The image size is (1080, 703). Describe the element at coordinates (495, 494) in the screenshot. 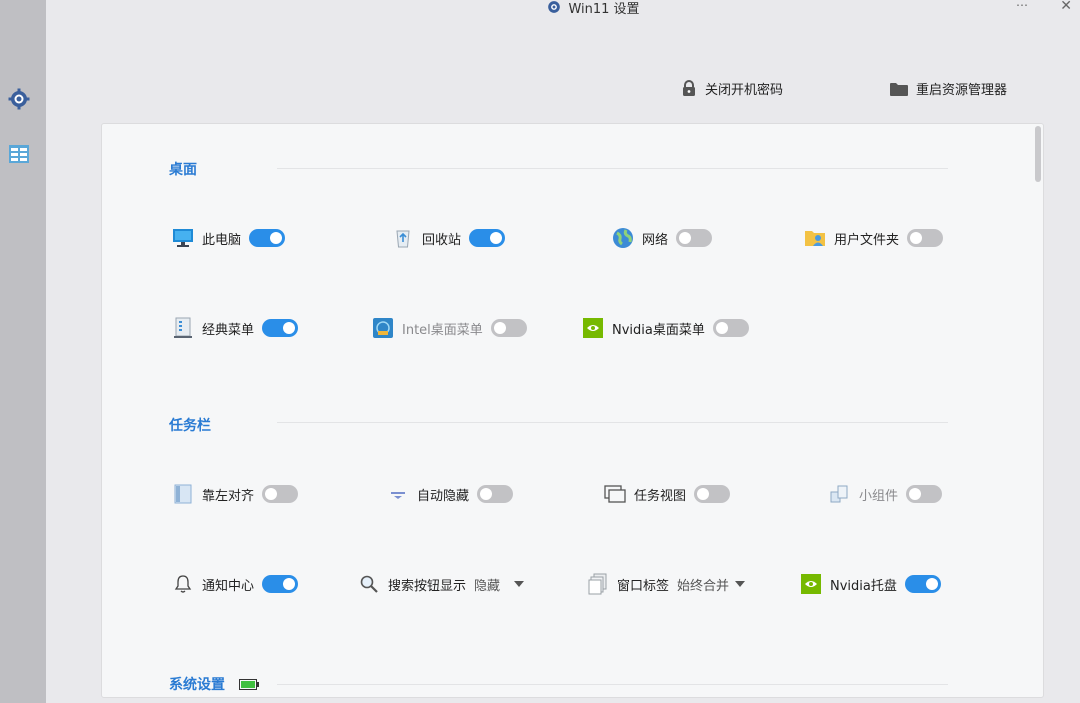

I see `auto-hide-toggle` at that location.